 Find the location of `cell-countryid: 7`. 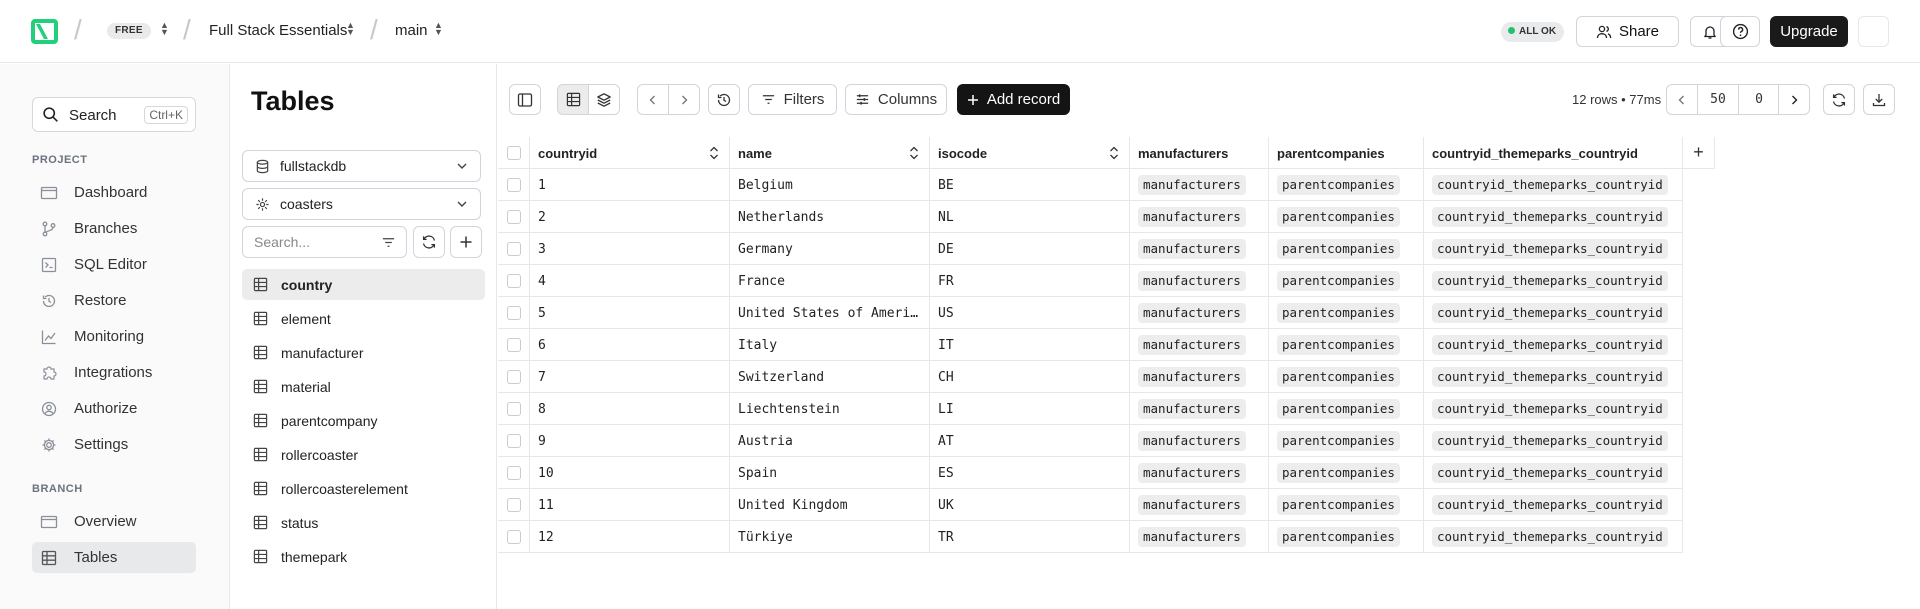

cell-countryid: 7 is located at coordinates (630, 377).